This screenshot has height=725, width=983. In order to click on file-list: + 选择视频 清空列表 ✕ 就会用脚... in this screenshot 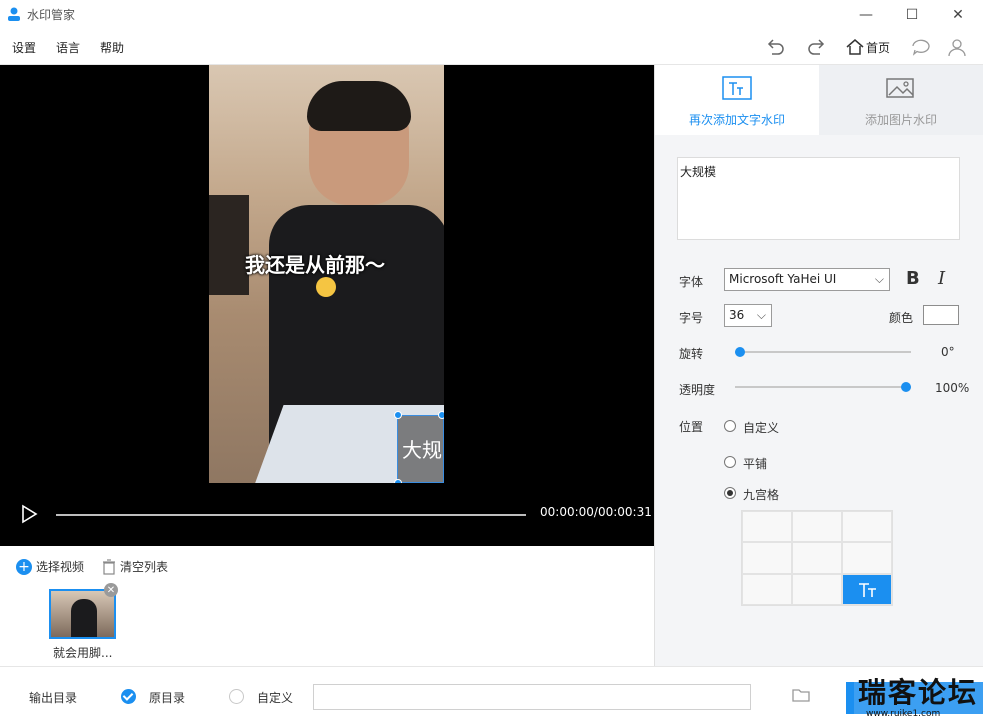, I will do `click(327, 606)`.